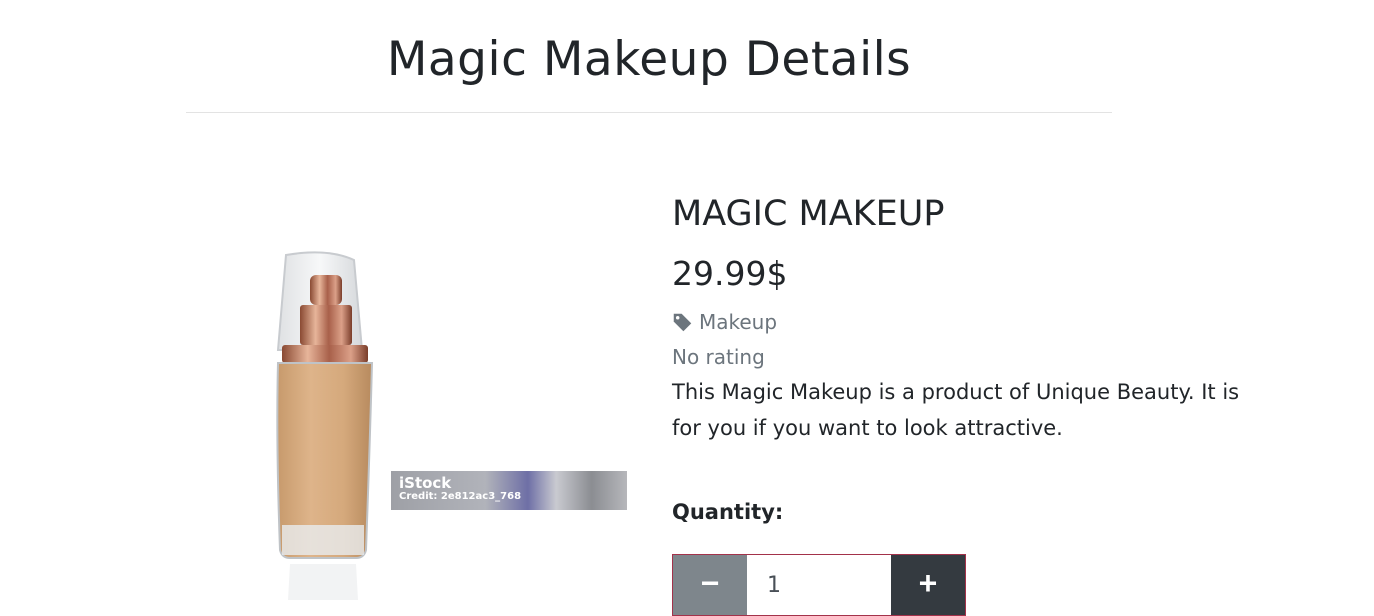 The height and width of the screenshot is (616, 1374). Describe the element at coordinates (649, 112) in the screenshot. I see `title-divider` at that location.